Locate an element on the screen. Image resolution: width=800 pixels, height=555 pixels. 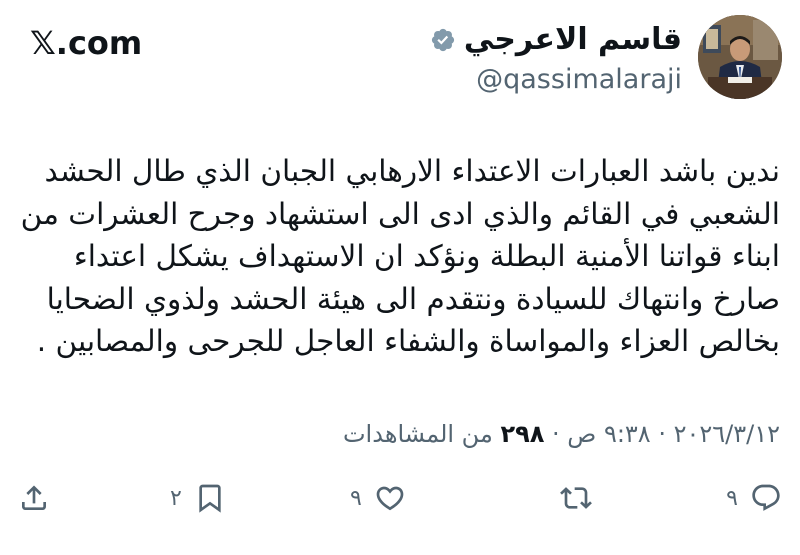
tweet-actions-bar: ٩ ٩ ٢ is located at coordinates (400, 498).